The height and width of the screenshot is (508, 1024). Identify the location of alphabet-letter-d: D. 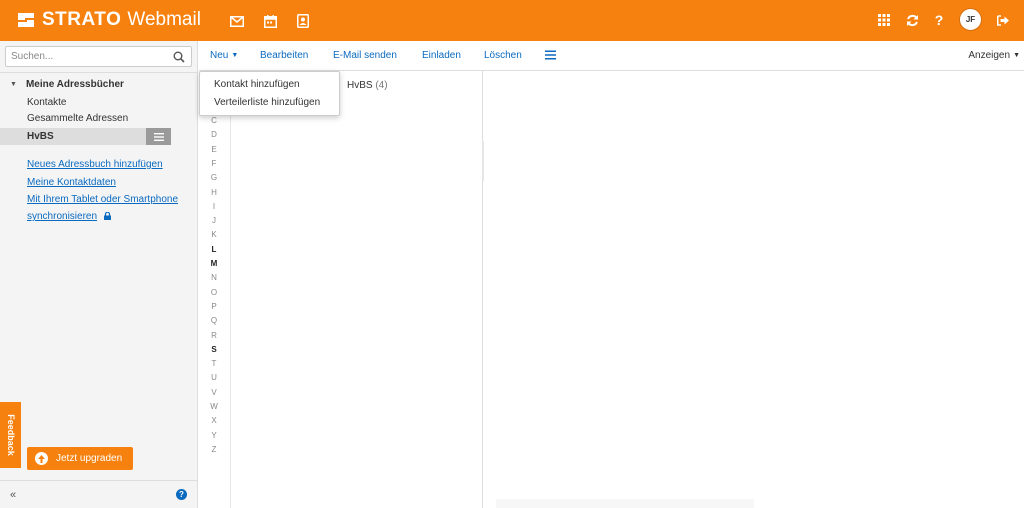
(214, 134).